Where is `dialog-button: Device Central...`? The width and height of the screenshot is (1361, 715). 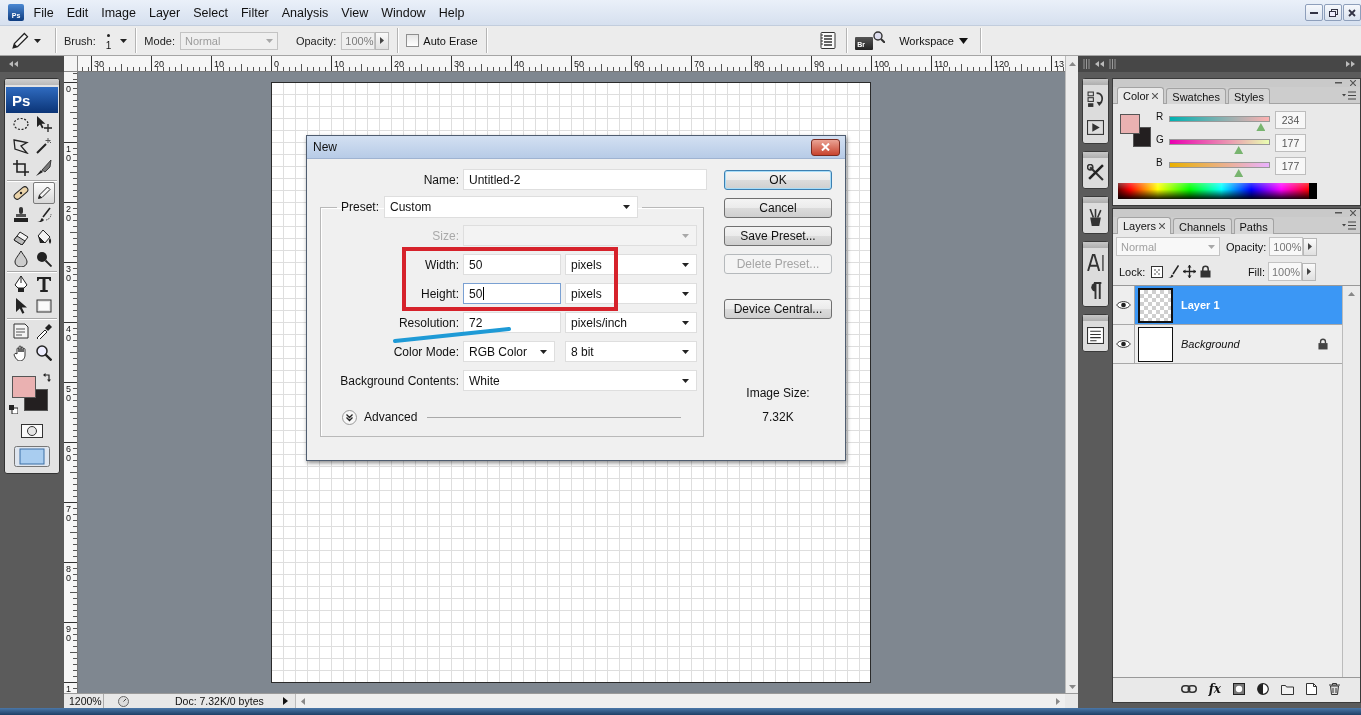
dialog-button: Device Central... is located at coordinates (778, 309).